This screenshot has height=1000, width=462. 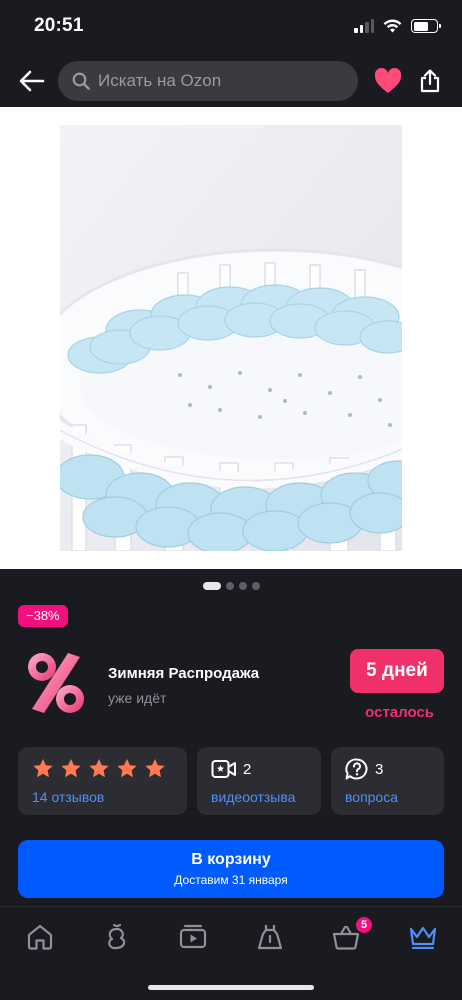 What do you see at coordinates (184, 673) in the screenshot?
I see `promo-title: Зимняя Распродажа` at bounding box center [184, 673].